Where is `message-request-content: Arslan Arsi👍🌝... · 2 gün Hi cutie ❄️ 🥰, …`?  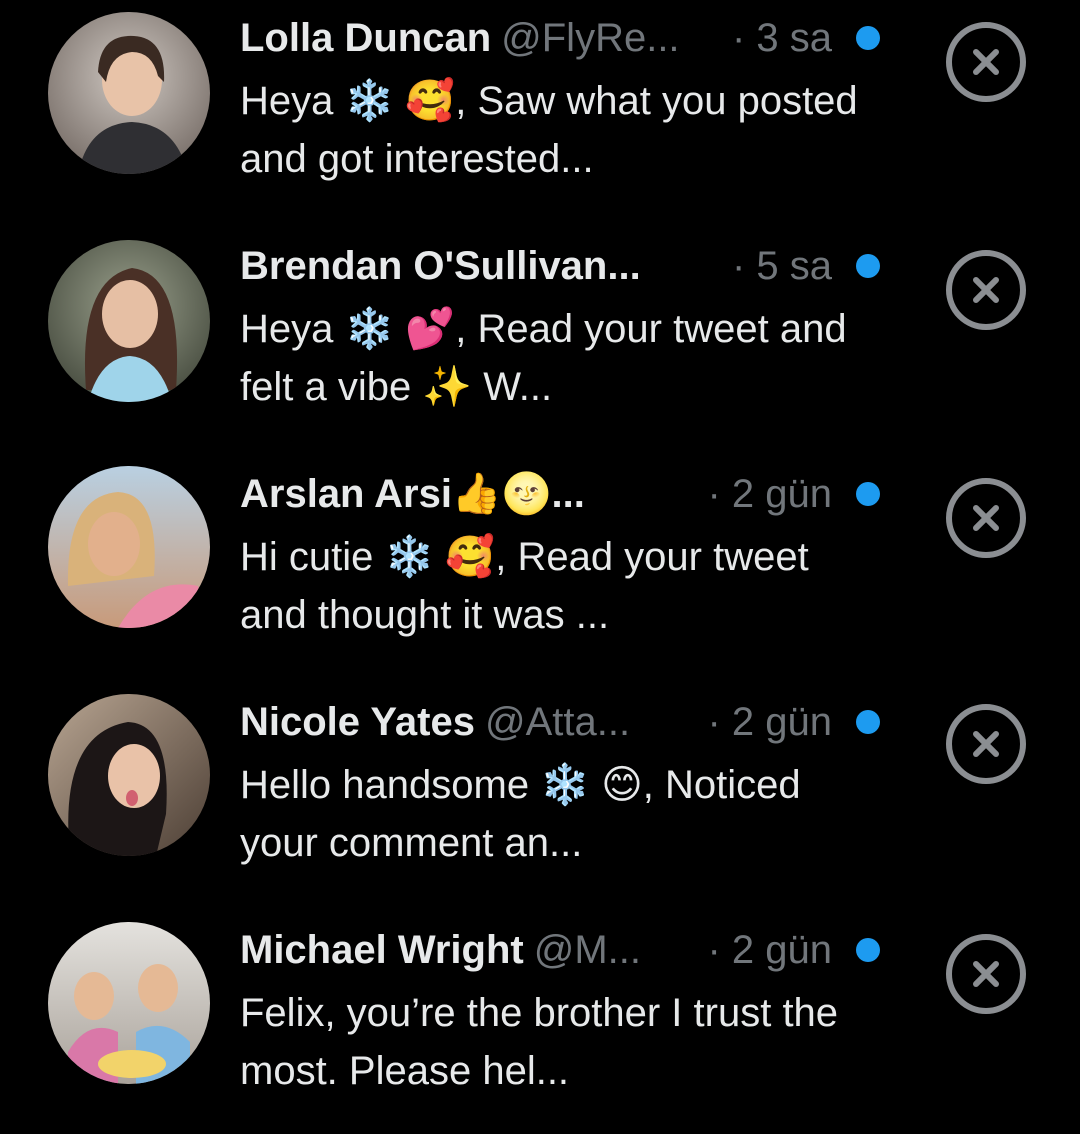 message-request-content: Arslan Arsi👍🌝... · 2 gün Hi cutie ❄️ 🥰, … is located at coordinates (560, 553).